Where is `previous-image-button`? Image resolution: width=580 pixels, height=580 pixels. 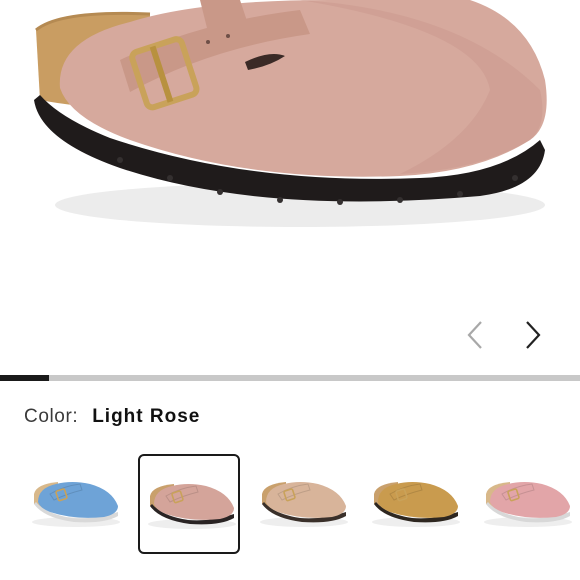 previous-image-button is located at coordinates (475, 335).